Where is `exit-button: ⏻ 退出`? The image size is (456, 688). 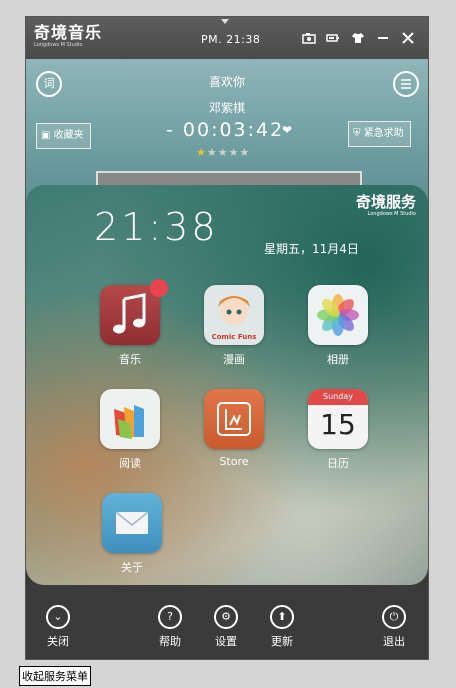 exit-button: ⏻ 退出 is located at coordinates (394, 627).